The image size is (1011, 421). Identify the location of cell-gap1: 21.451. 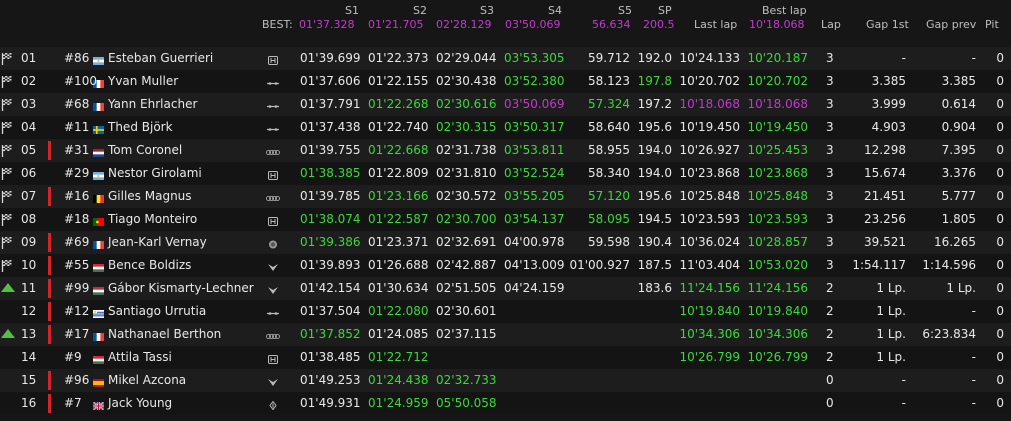
(885, 196).